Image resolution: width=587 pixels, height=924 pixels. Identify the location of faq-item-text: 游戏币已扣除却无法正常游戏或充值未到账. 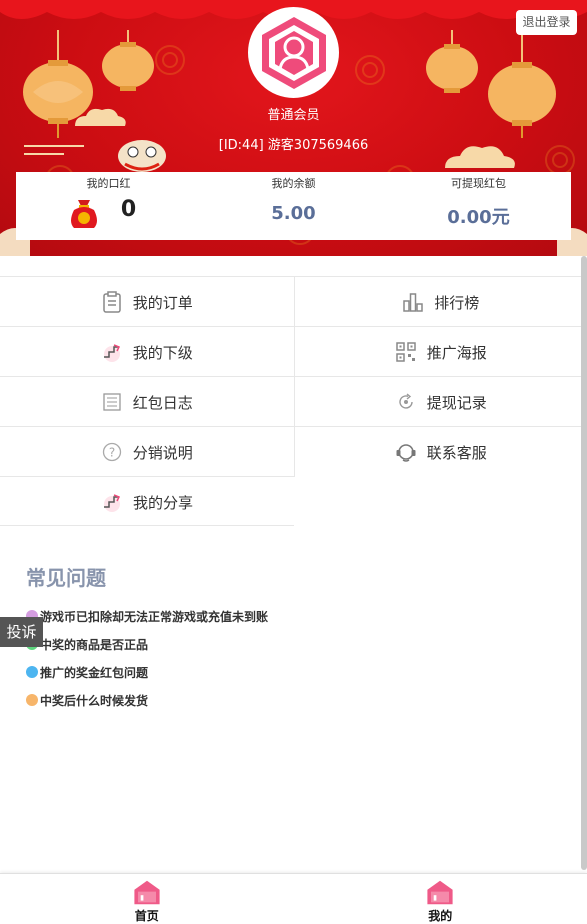
(154, 616).